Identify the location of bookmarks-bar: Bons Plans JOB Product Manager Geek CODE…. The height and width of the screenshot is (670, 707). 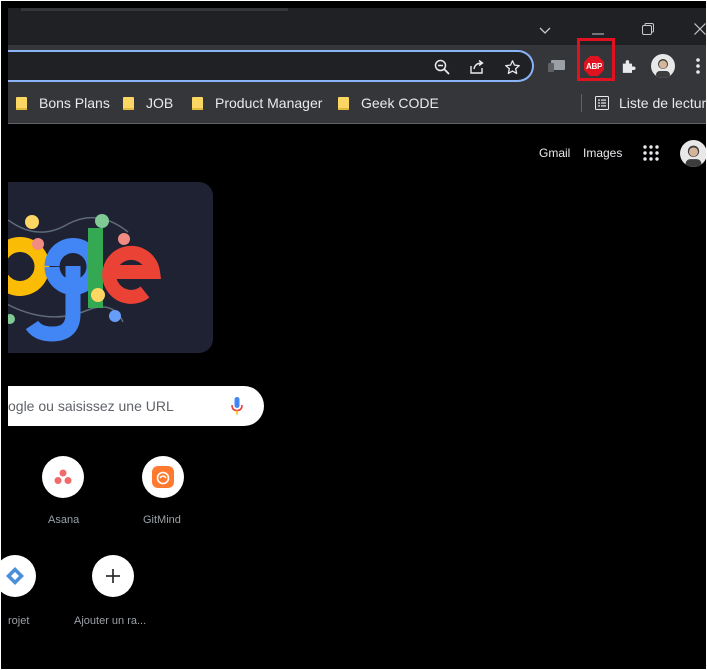
(357, 106).